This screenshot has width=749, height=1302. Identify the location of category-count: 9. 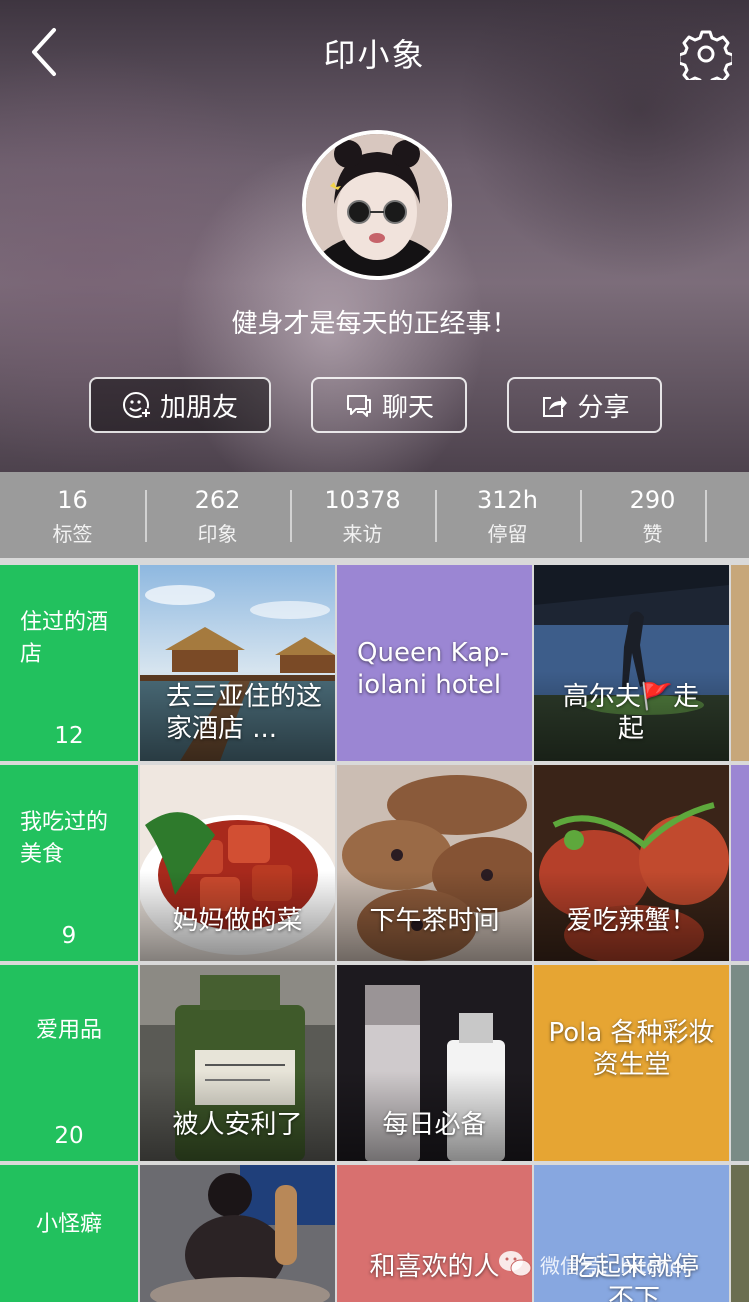
(69, 936).